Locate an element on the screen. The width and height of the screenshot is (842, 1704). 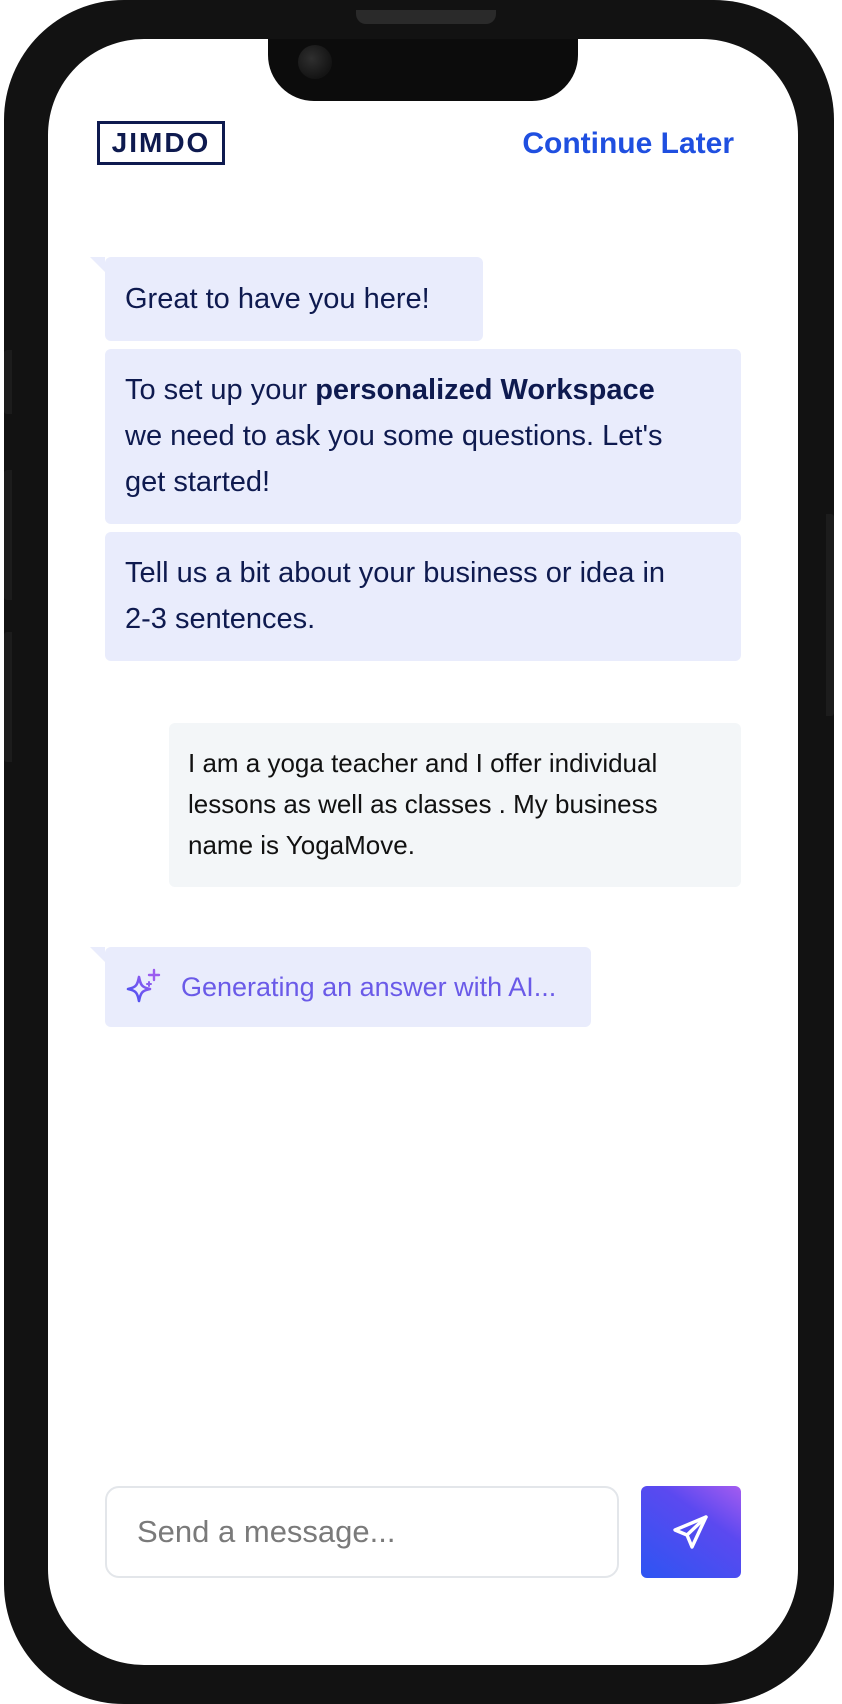
bot-message-welcome: Great to have you here! is located at coordinates (286, 299).